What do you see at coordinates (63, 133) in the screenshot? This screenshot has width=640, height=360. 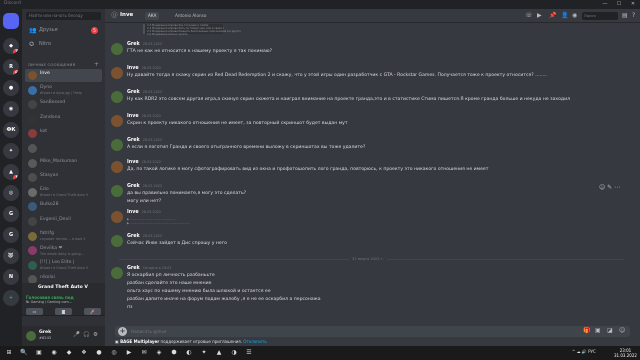 I see `dm-item: kot` at bounding box center [63, 133].